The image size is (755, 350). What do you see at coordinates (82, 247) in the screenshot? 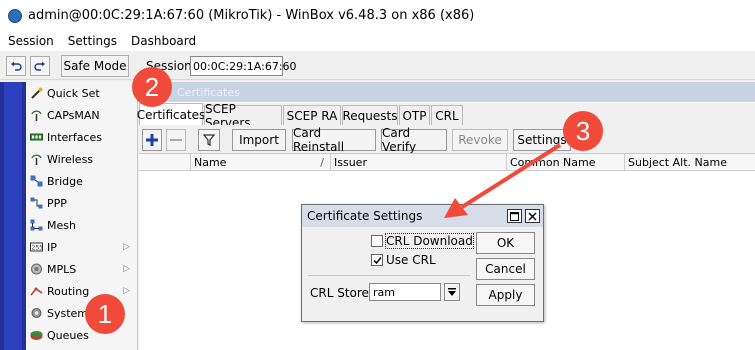
I see `sidebar-item-ip: 255 IP ▷` at bounding box center [82, 247].